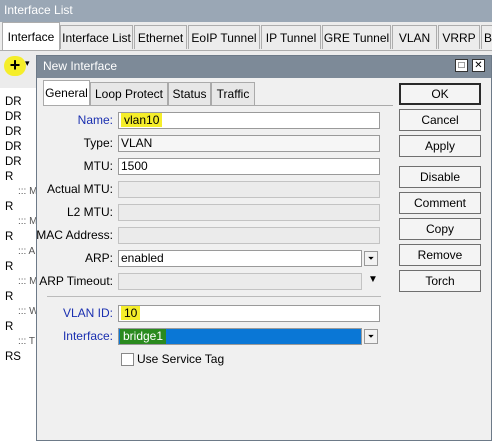 This screenshot has width=492, height=441. What do you see at coordinates (129, 93) in the screenshot?
I see `tab-loop-protect: Loop Protect` at bounding box center [129, 93].